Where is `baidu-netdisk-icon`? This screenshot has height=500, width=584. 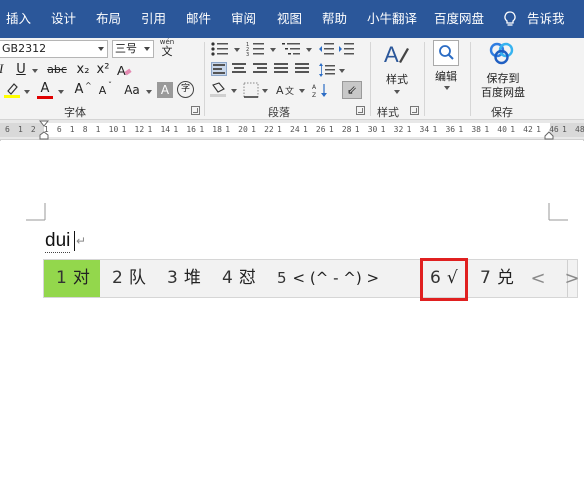
baidu-netdisk-icon is located at coordinates (502, 53).